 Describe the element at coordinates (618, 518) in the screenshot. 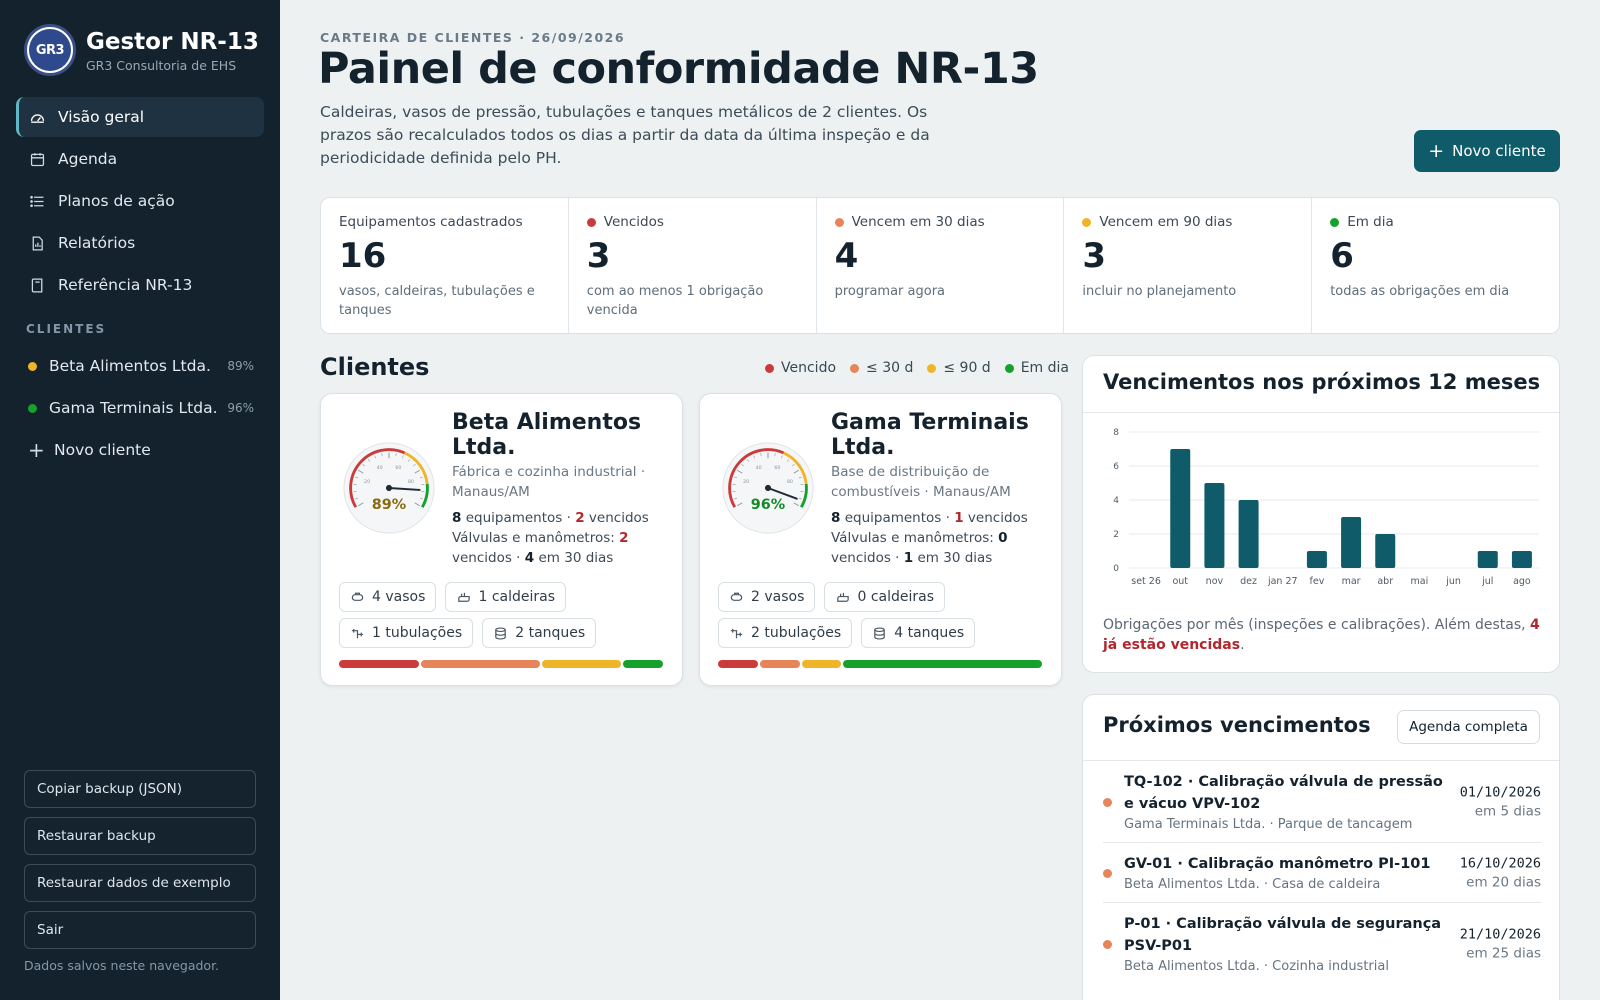

I see `overdue-text: vencidos` at that location.